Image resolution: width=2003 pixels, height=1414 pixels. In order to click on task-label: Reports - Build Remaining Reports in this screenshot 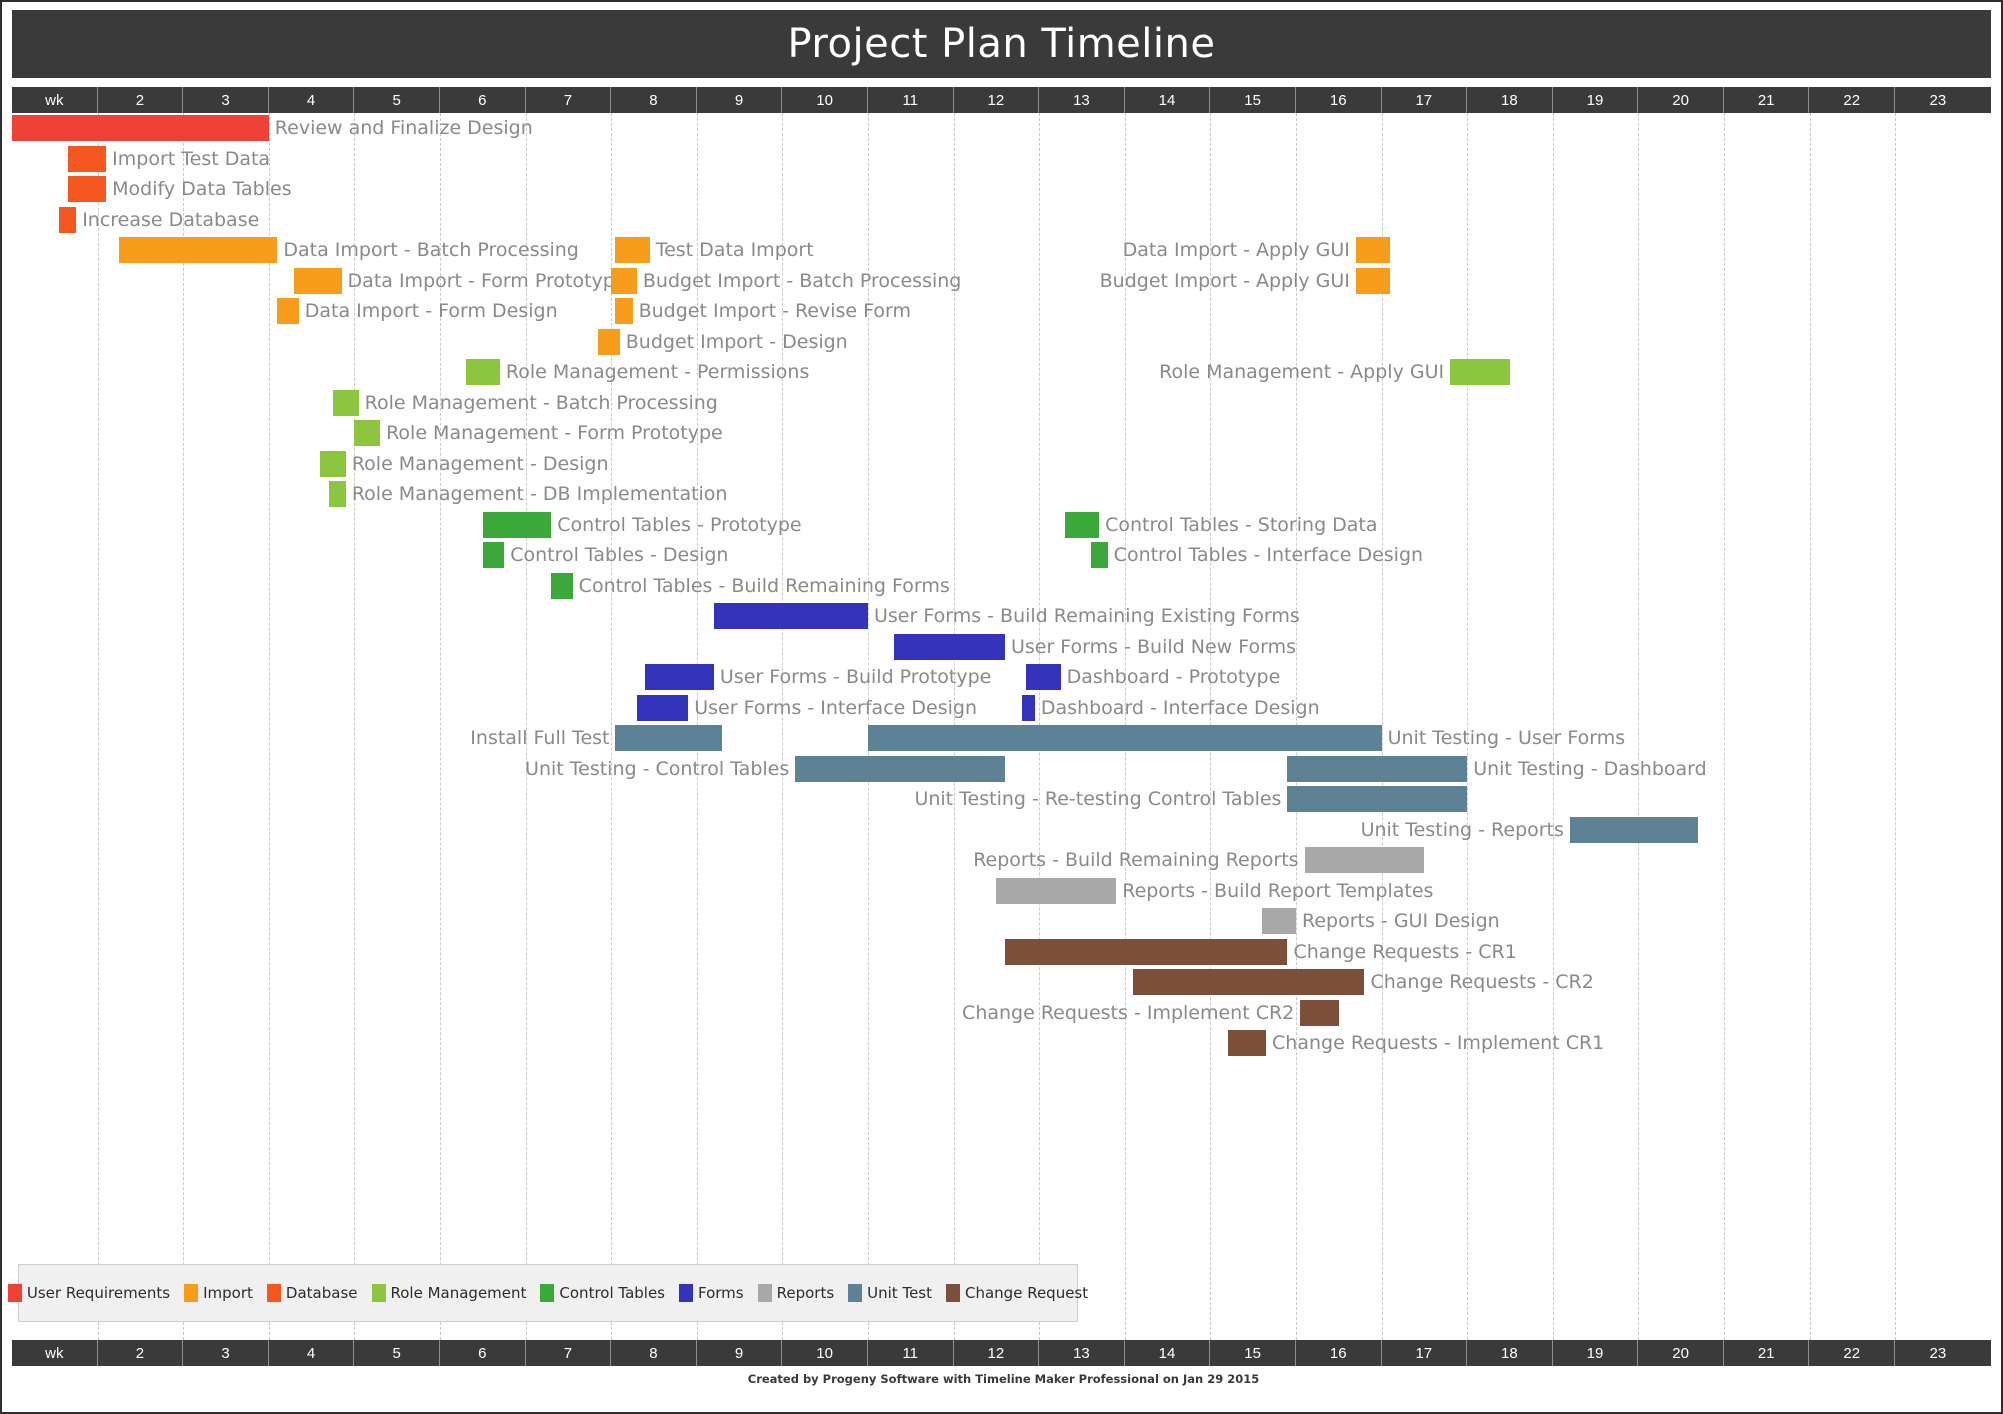, I will do `click(1136, 860)`.